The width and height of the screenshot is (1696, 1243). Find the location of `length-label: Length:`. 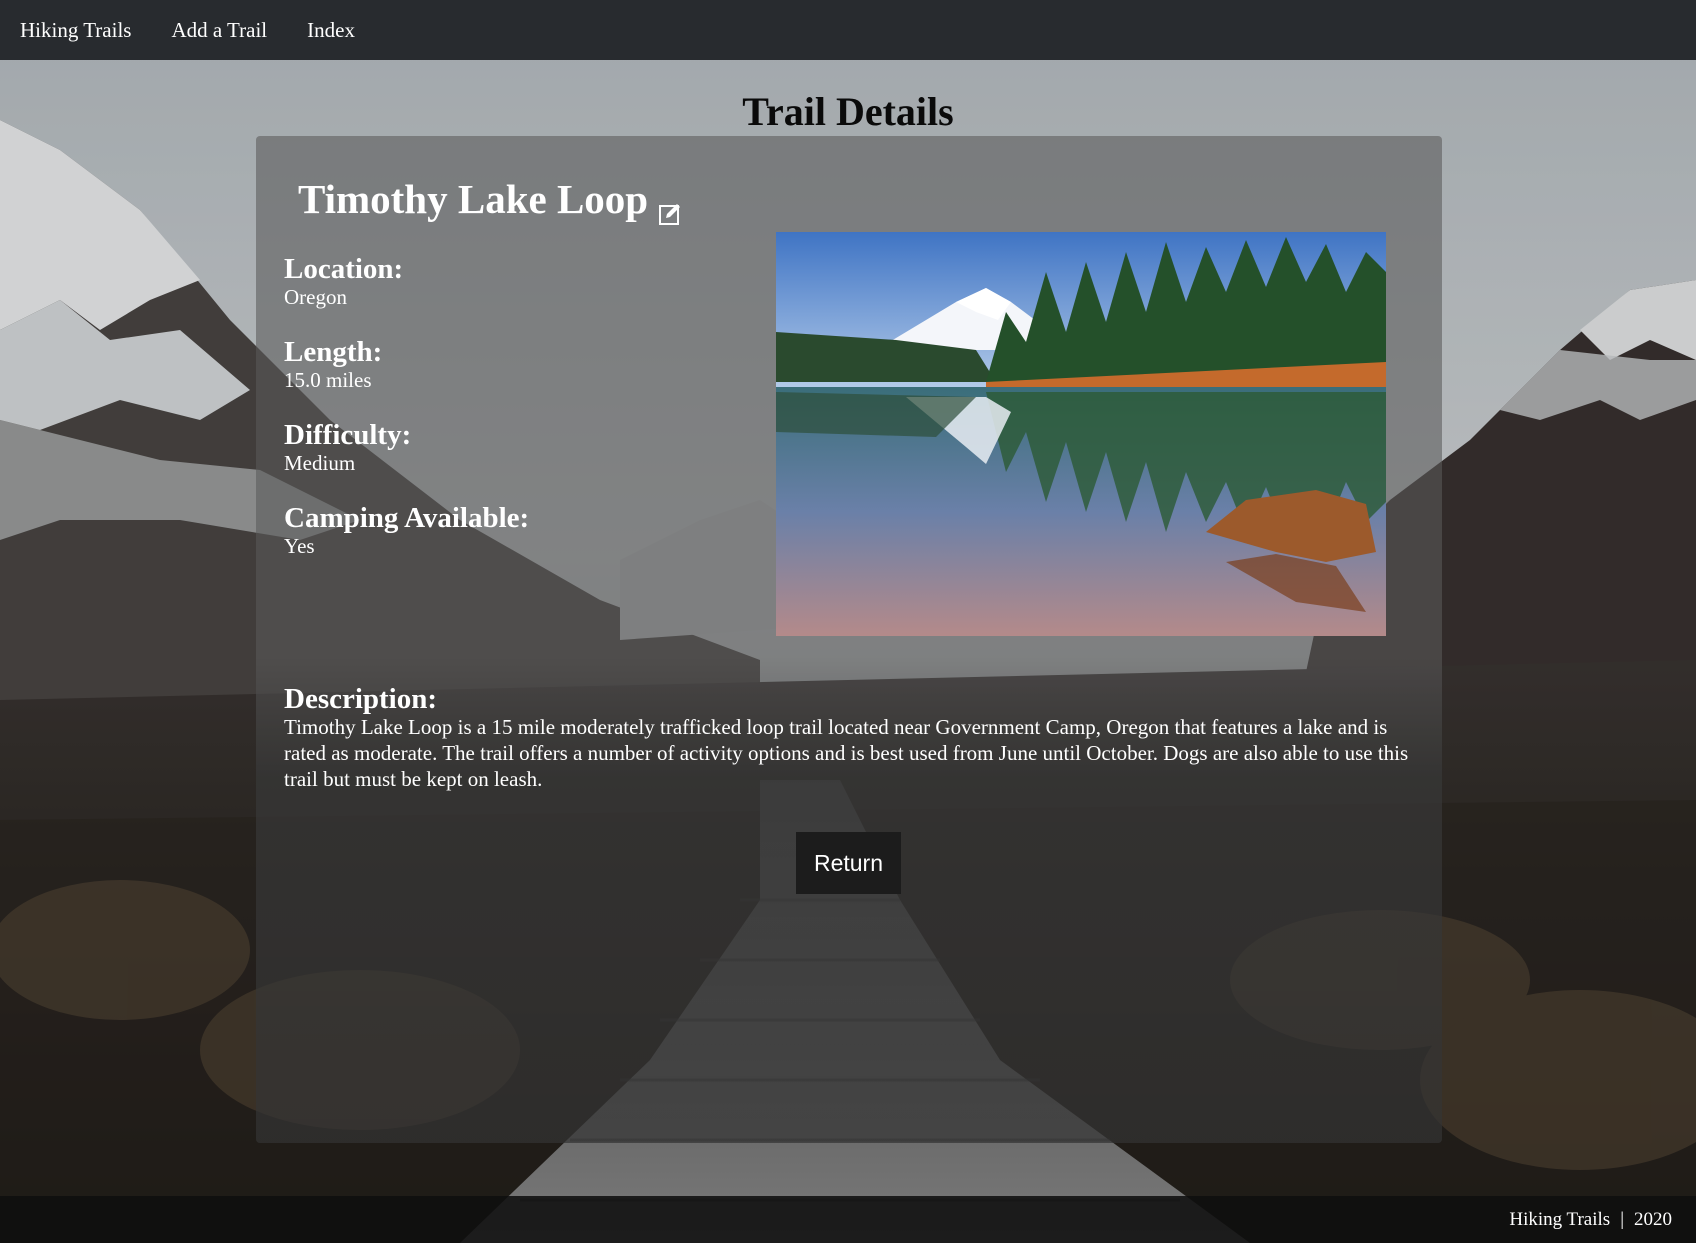

length-label: Length: is located at coordinates (333, 352).